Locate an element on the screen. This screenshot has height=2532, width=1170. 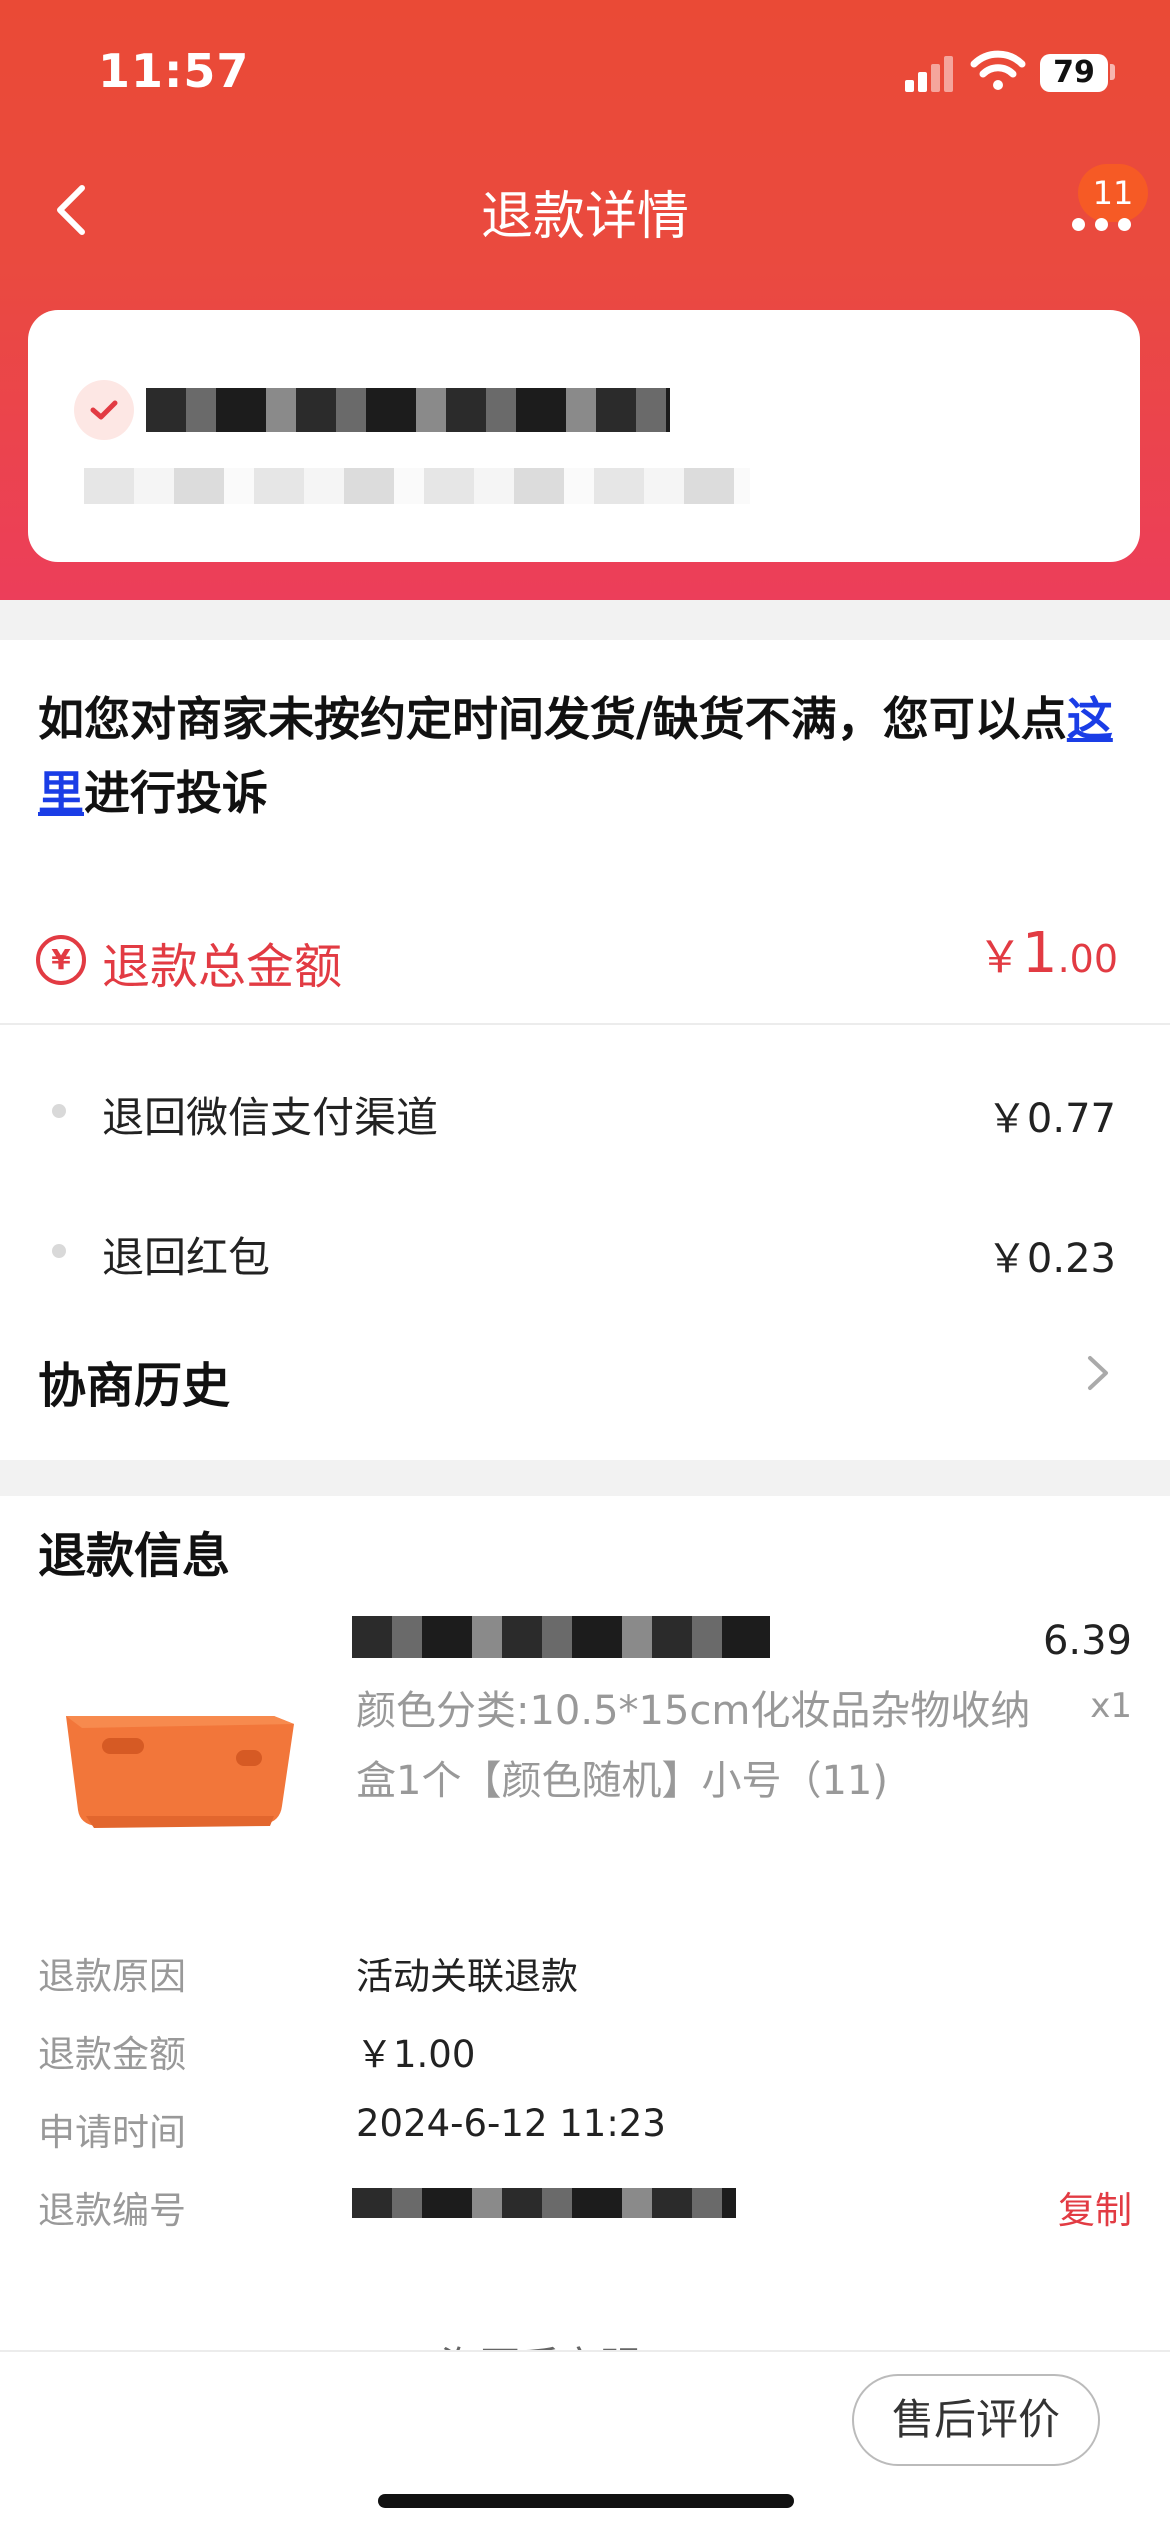
field-value: 活动关联退款 is located at coordinates (467, 1976).